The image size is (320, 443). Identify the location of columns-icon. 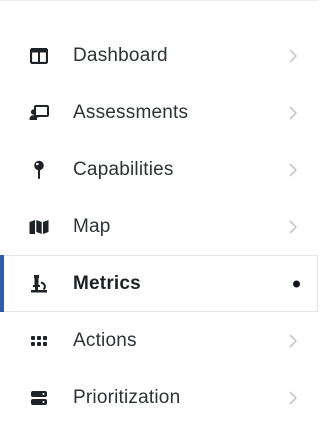
(39, 56).